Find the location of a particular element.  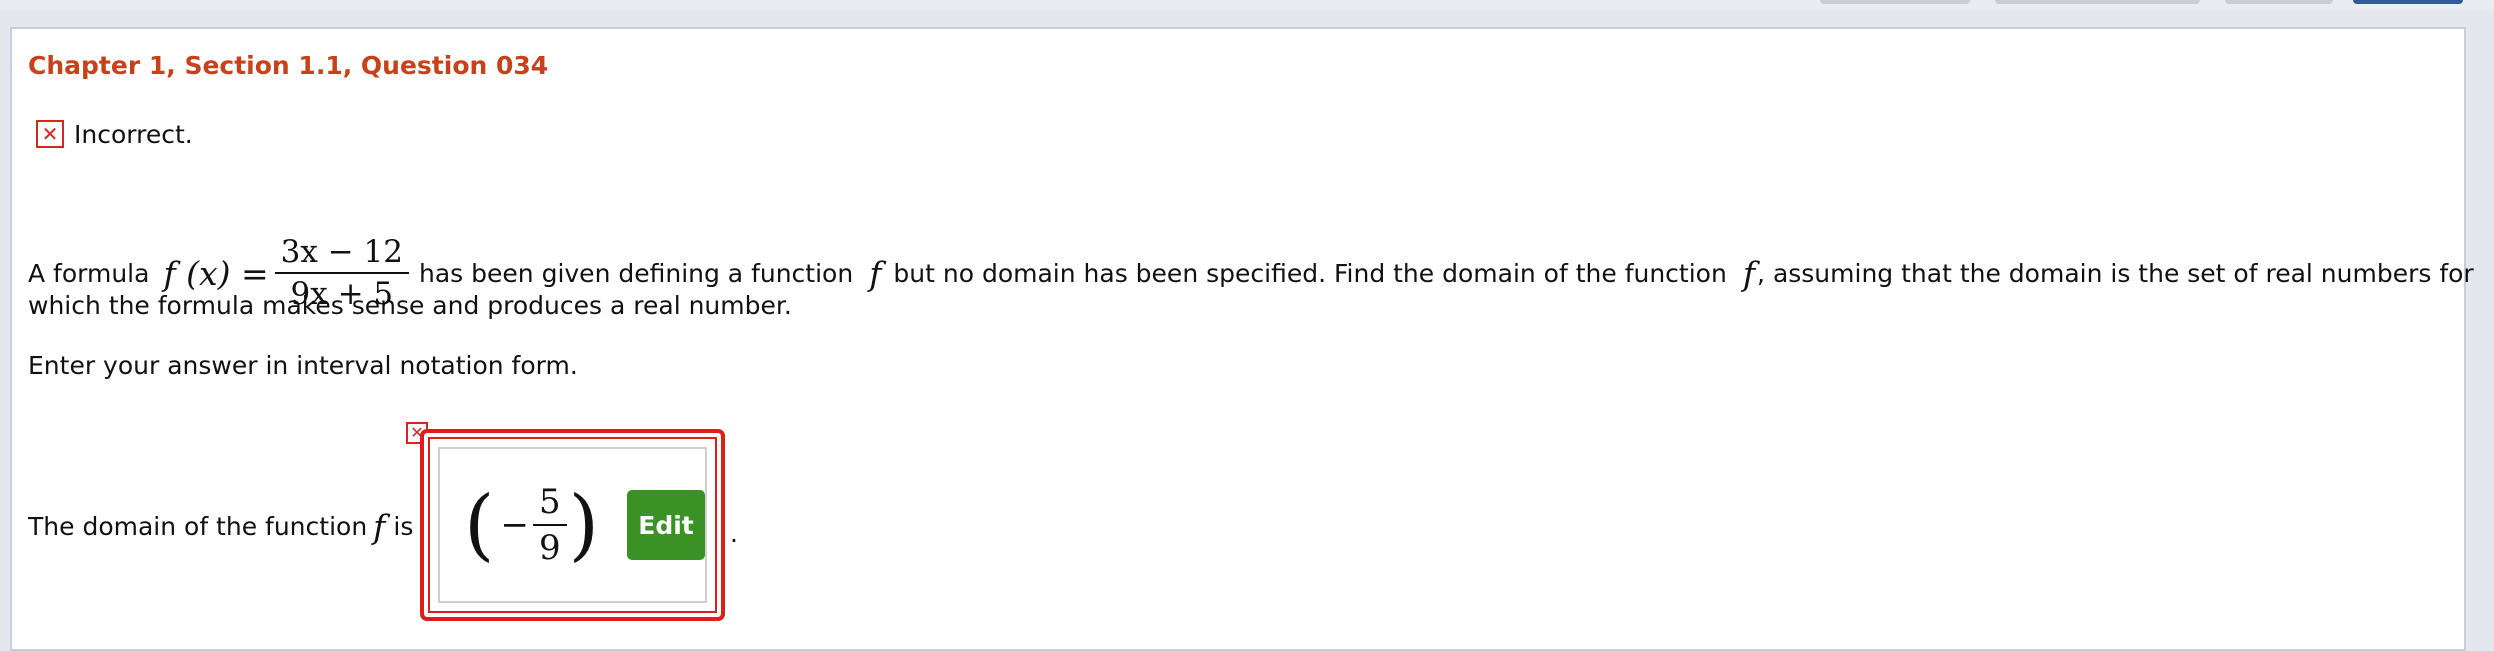

function-symbol-2: f is located at coordinates (1749, 273).